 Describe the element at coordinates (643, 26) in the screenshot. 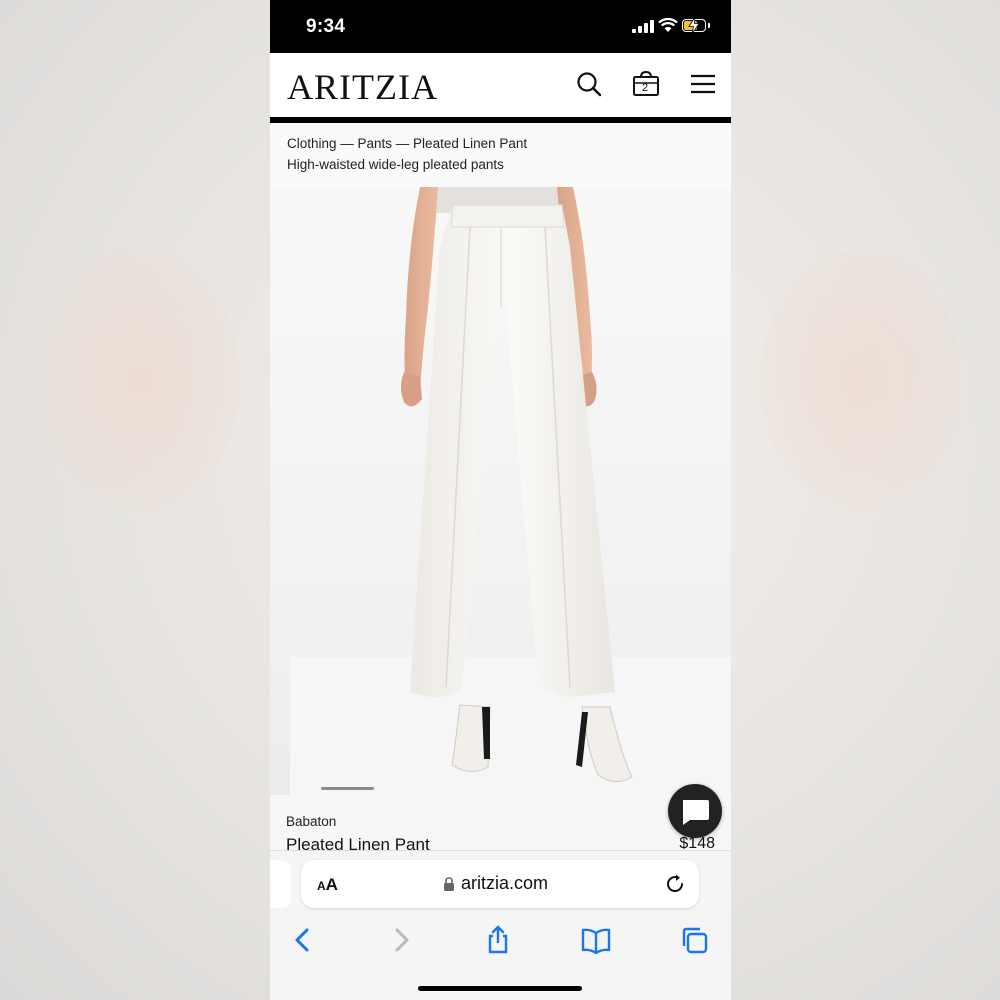

I see `cellular-signal-icon` at that location.